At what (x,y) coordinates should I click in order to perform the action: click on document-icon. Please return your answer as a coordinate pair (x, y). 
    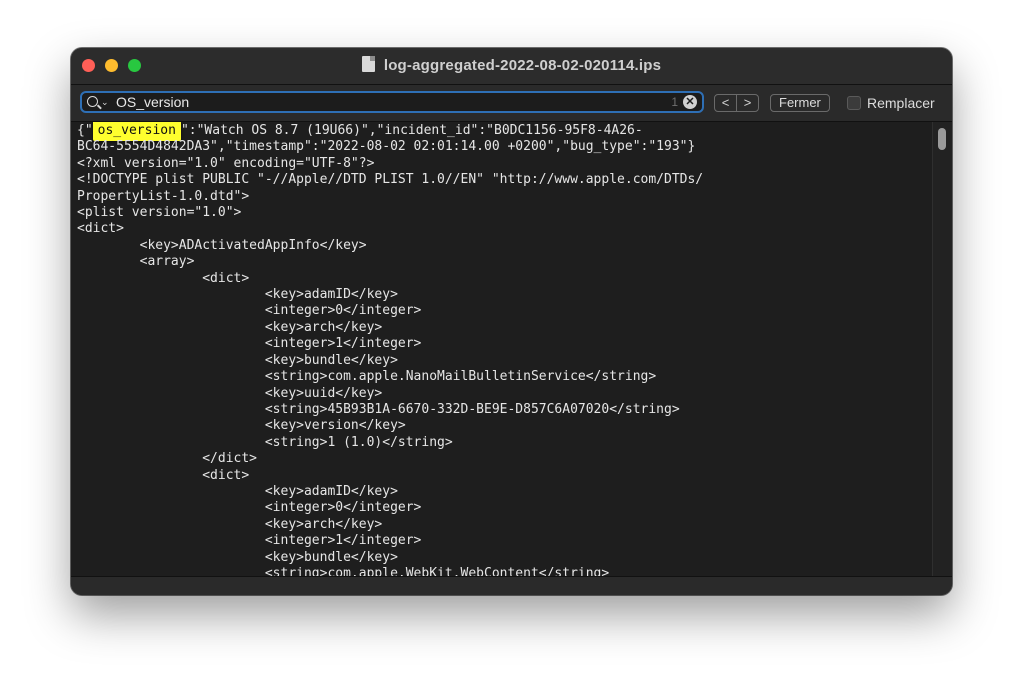
    Looking at the image, I should click on (368, 64).